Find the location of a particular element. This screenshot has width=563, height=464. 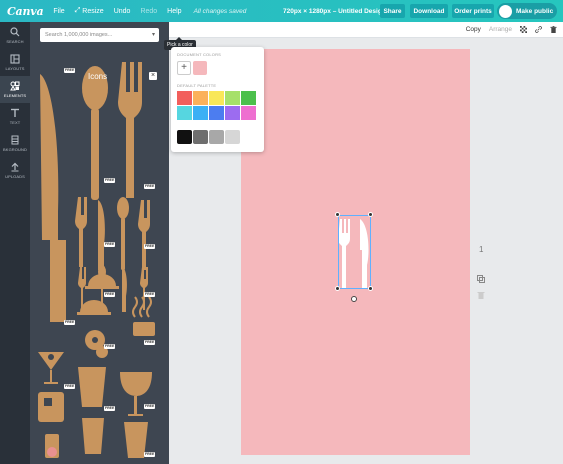

make-public-button: Make public is located at coordinates (527, 11).